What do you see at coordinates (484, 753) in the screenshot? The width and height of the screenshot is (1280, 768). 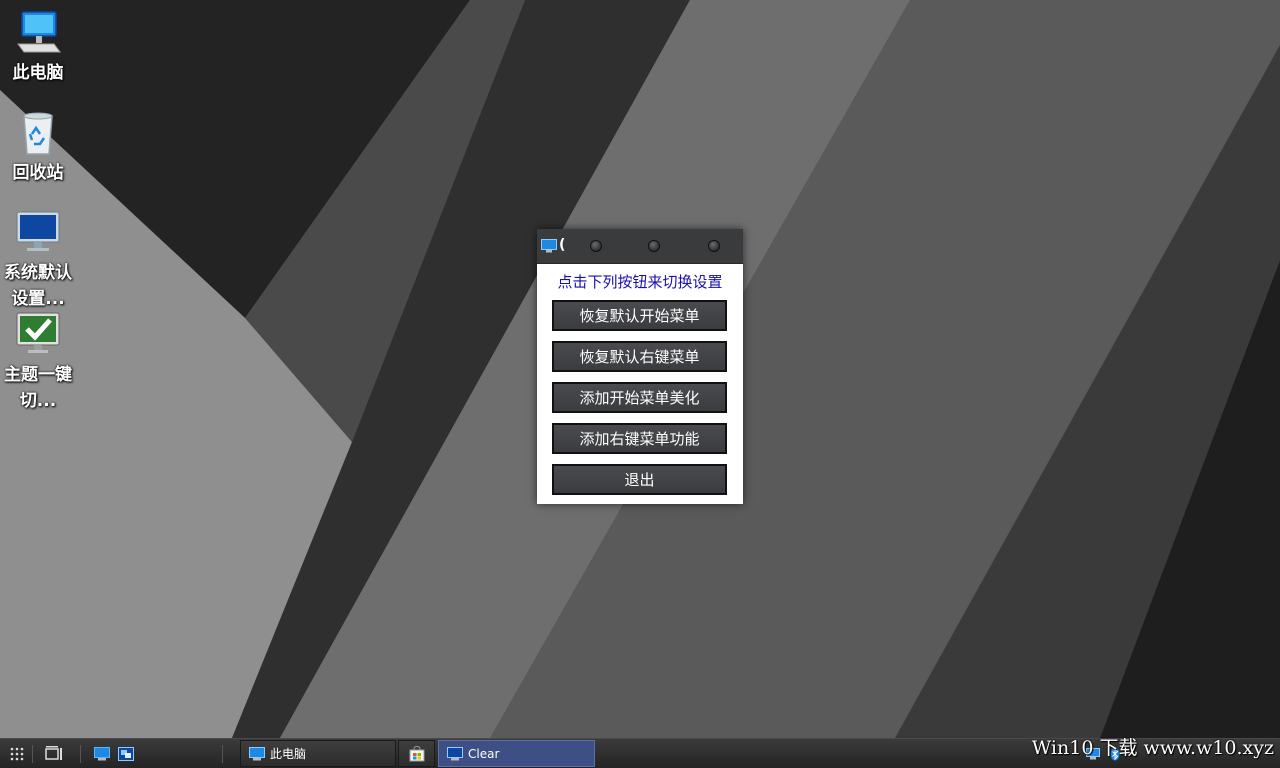 I see `task-button-label: Clear` at bounding box center [484, 753].